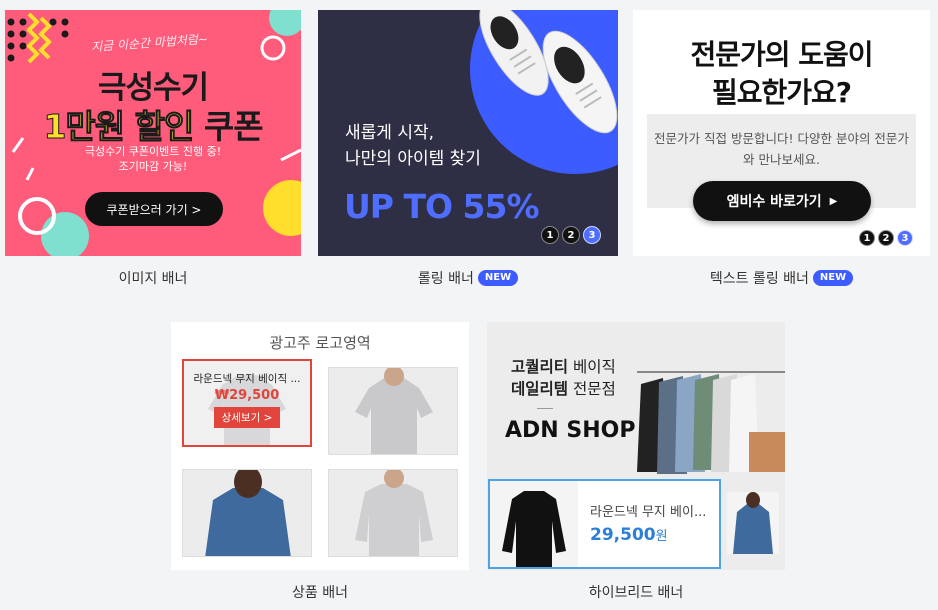  What do you see at coordinates (442, 206) in the screenshot?
I see `promo-text: UP TO 55%` at bounding box center [442, 206].